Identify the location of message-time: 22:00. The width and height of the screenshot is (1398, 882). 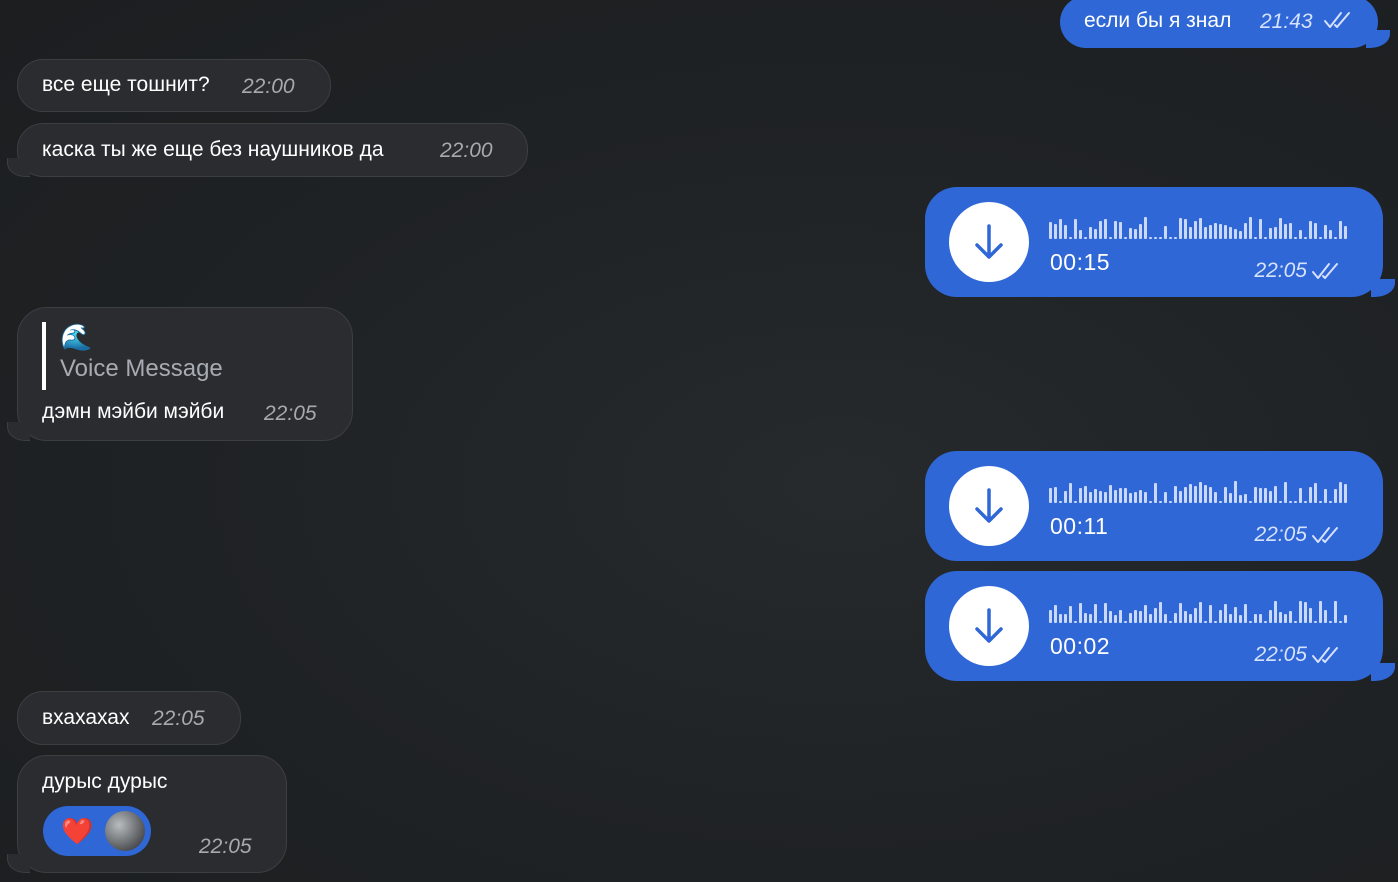
(268, 86).